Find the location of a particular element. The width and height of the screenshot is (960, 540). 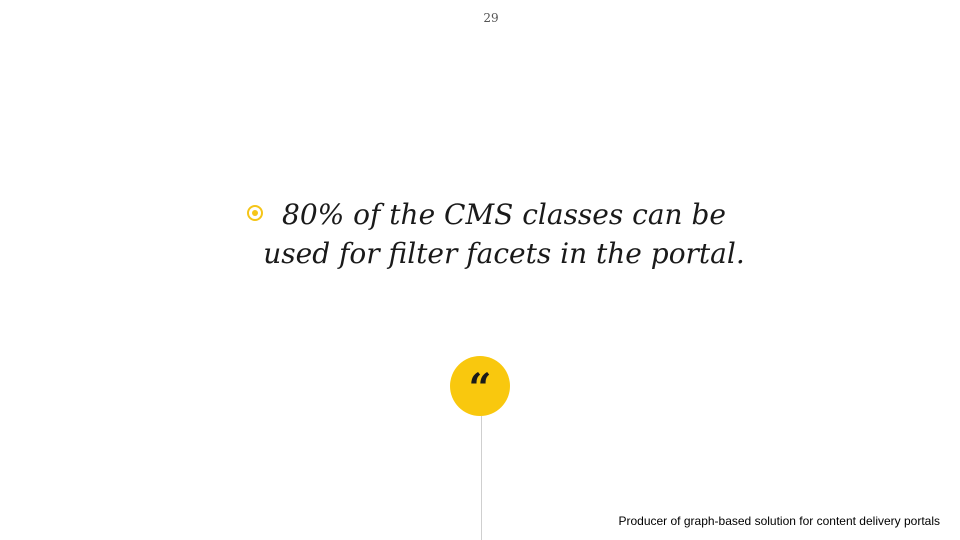

divider-line is located at coordinates (481, 478).